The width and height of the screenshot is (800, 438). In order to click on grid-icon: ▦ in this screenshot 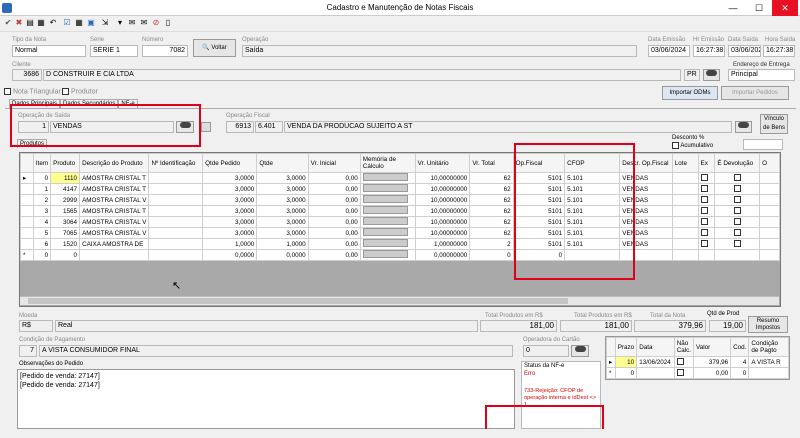, I will do `click(79, 22)`.